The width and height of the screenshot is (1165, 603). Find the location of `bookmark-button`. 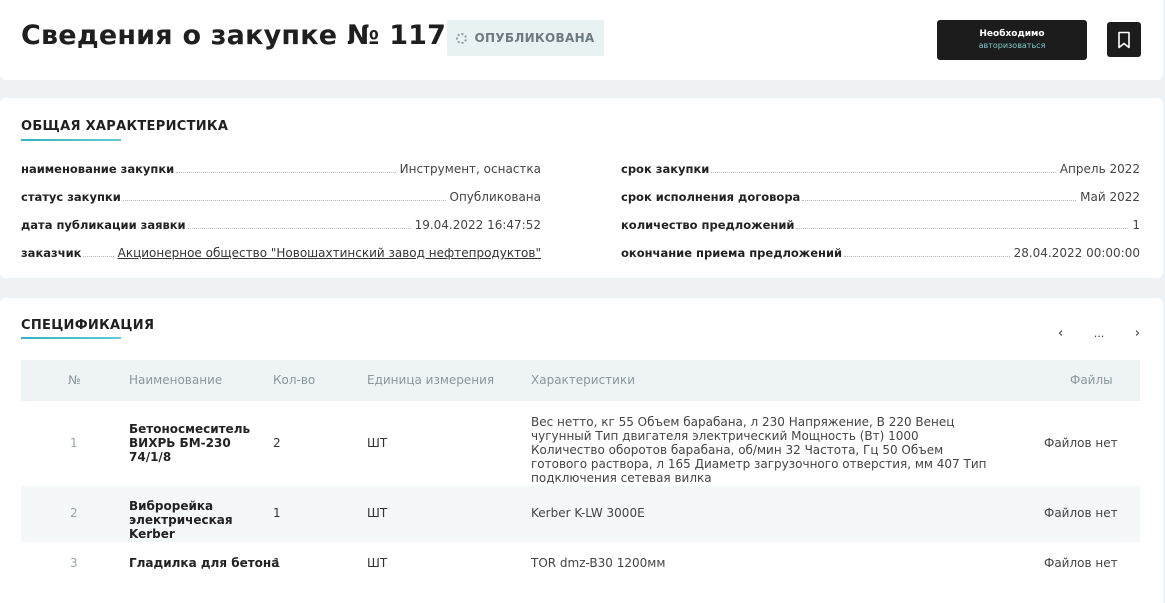

bookmark-button is located at coordinates (1124, 39).